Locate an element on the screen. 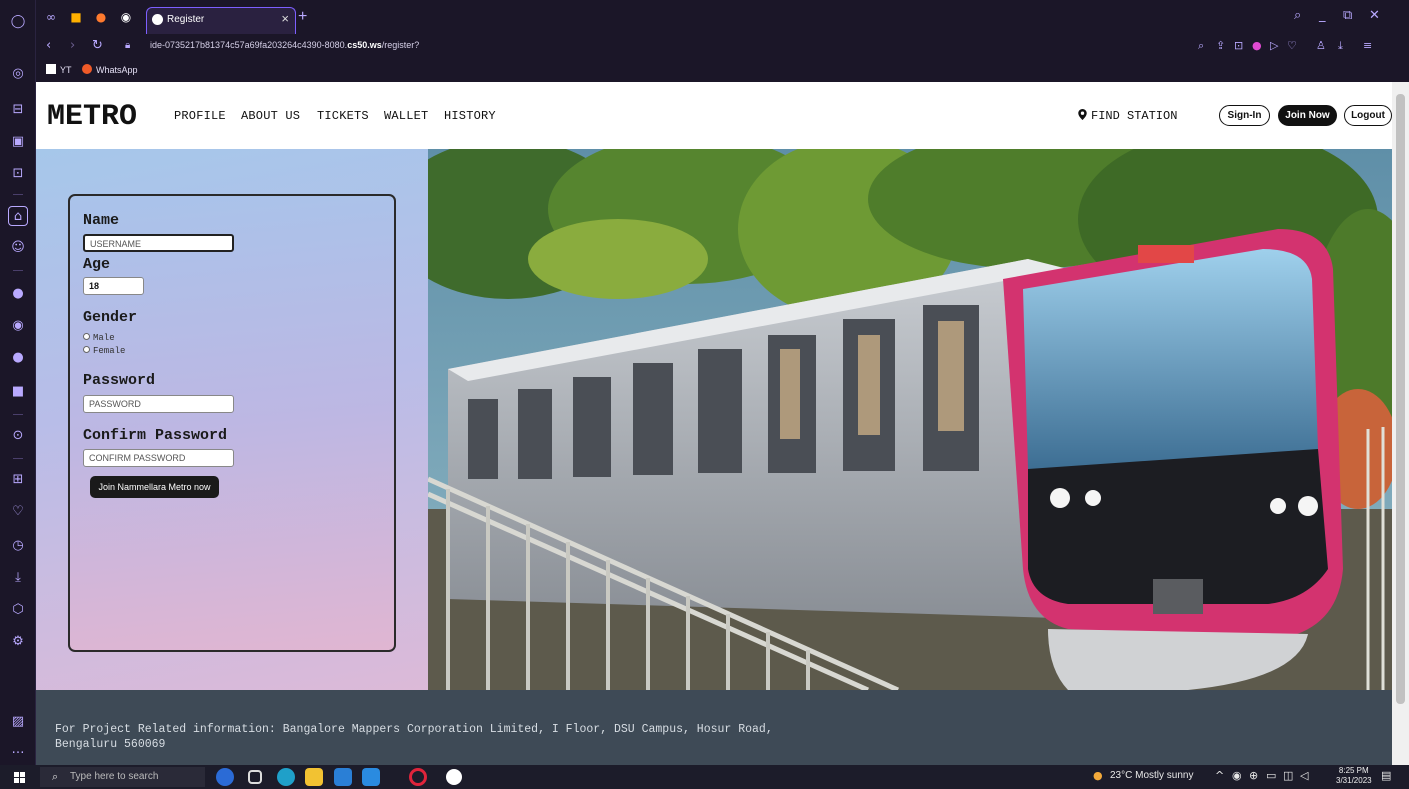 The width and height of the screenshot is (1409, 789). edge-icon is located at coordinates (286, 777).